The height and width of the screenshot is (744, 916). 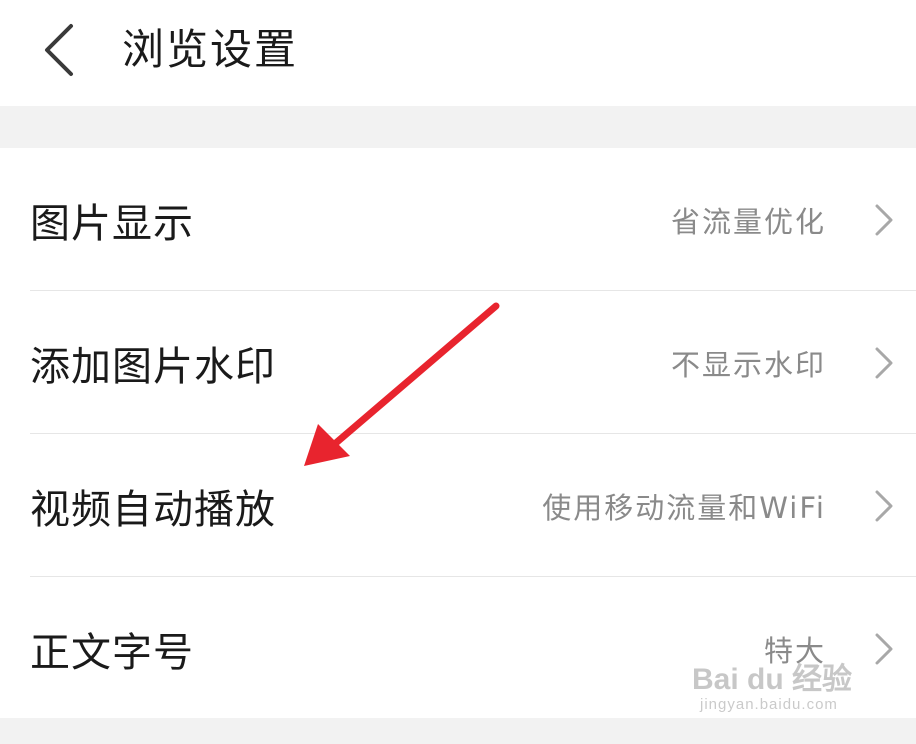 I want to click on section-separator, so click(x=458, y=127).